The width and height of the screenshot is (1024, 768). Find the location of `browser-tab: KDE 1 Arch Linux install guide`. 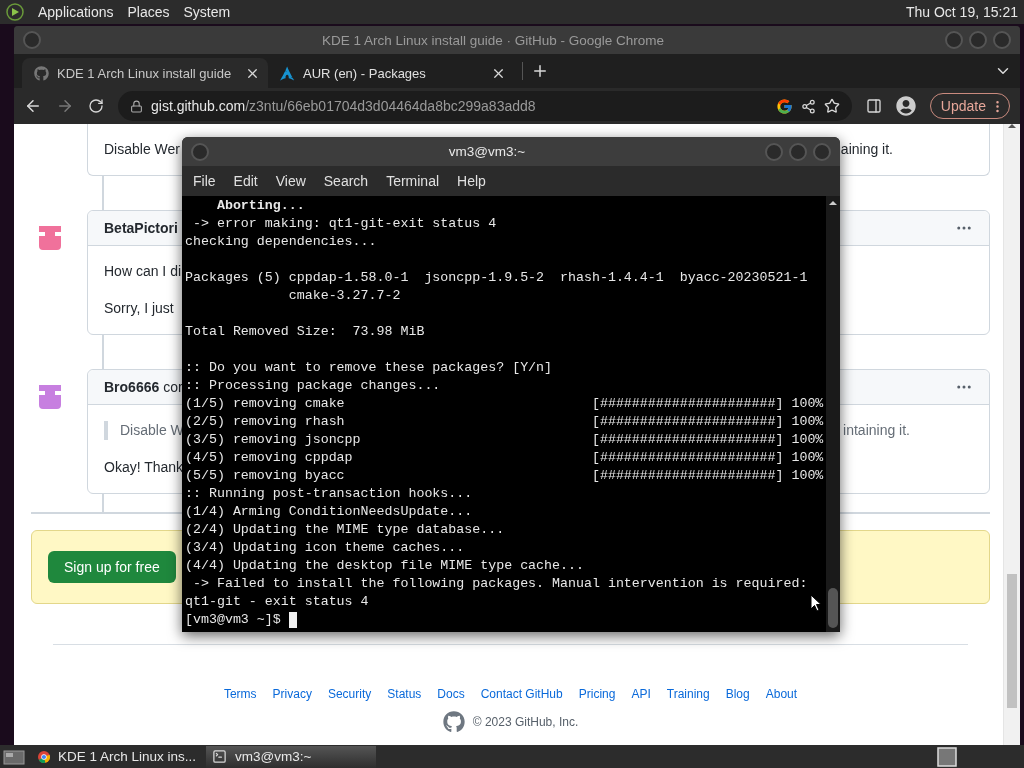

browser-tab: KDE 1 Arch Linux install guide is located at coordinates (145, 73).